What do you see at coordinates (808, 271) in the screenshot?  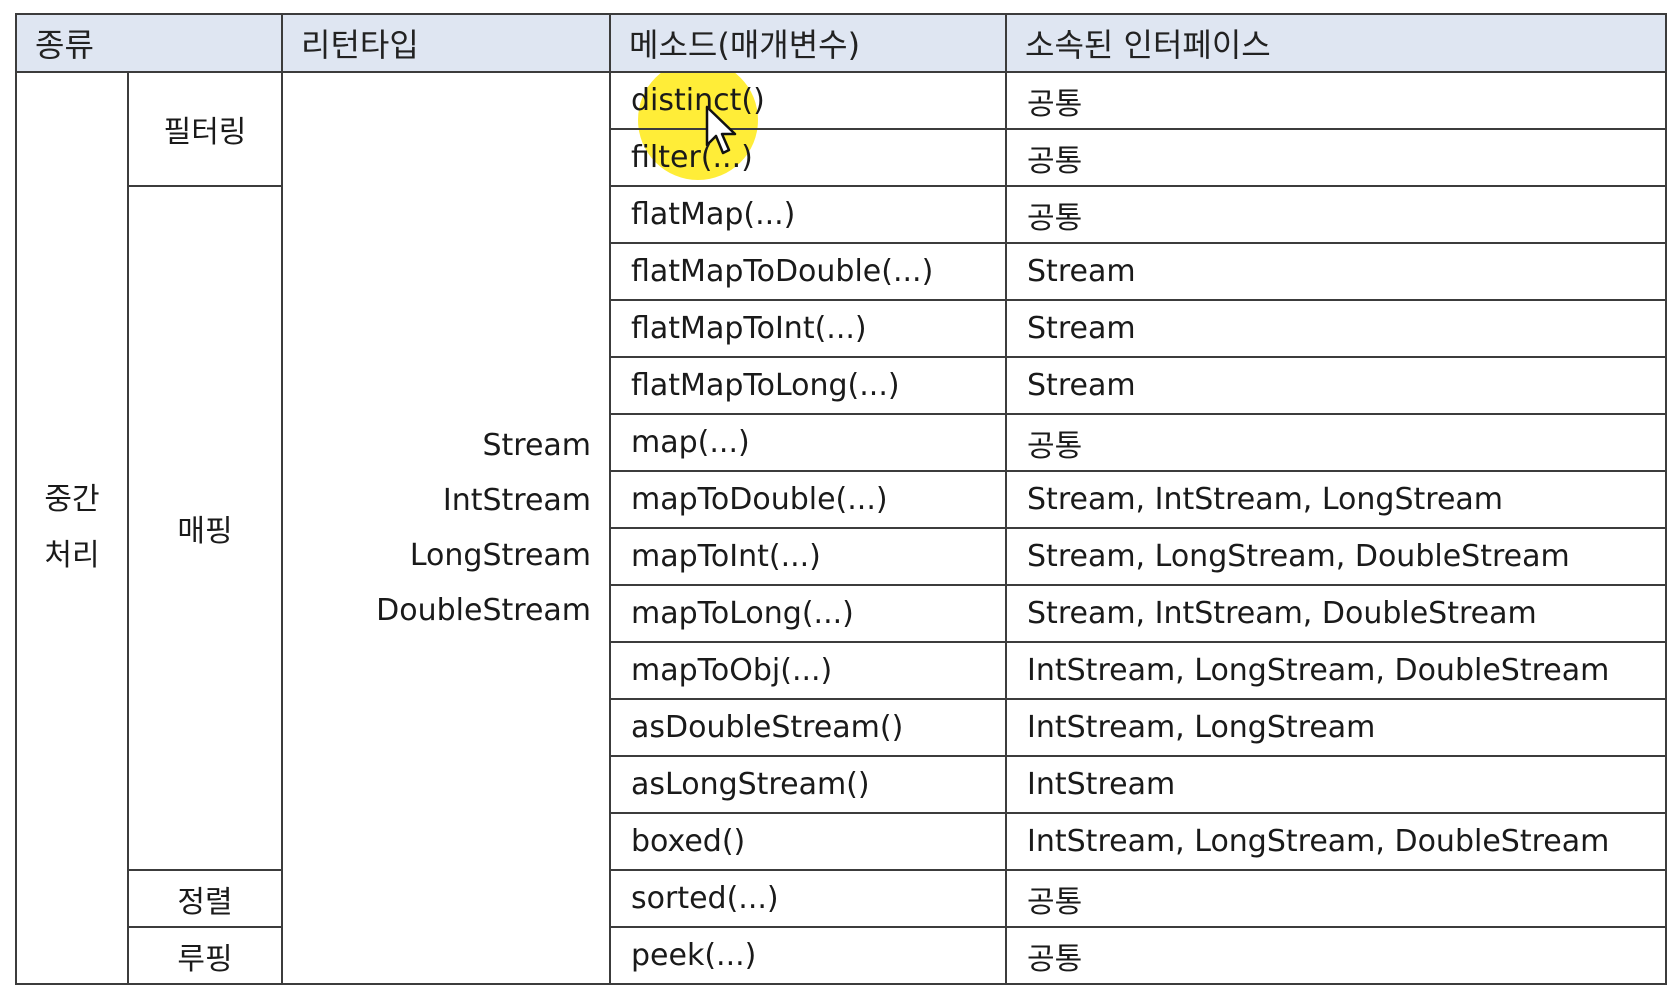 I see `method-cell: flatMapToDouble(...)` at bounding box center [808, 271].